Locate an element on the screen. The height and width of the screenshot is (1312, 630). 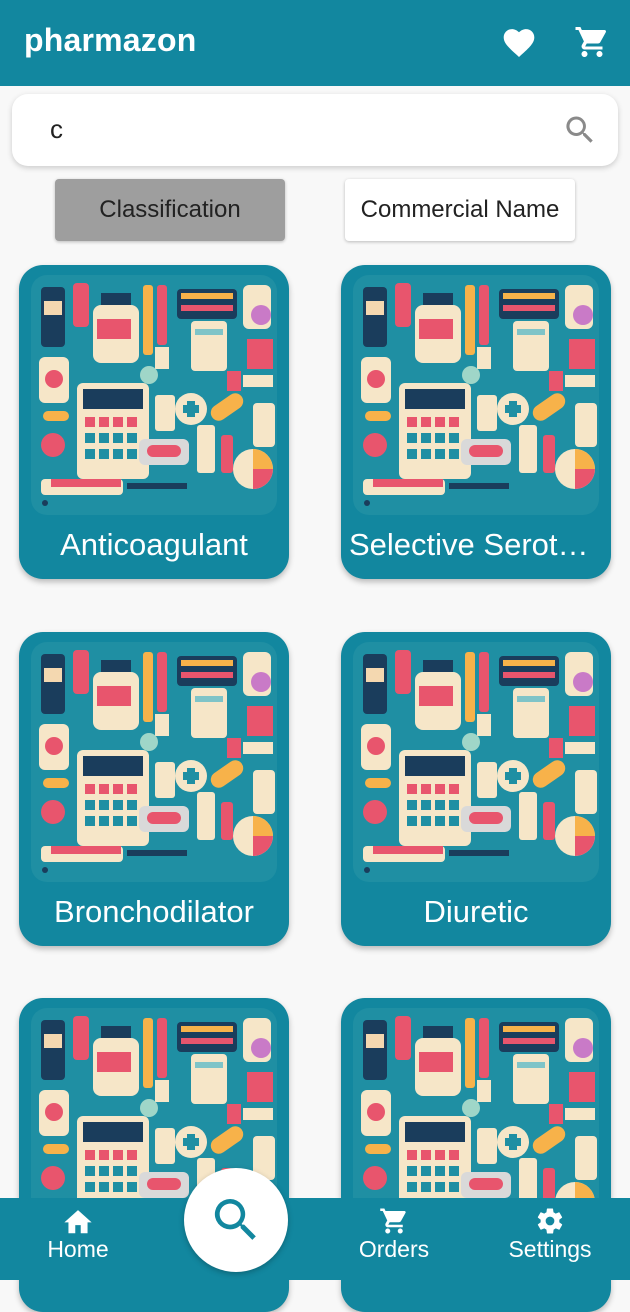
nav-orders: Orders is located at coordinates (394, 1234).